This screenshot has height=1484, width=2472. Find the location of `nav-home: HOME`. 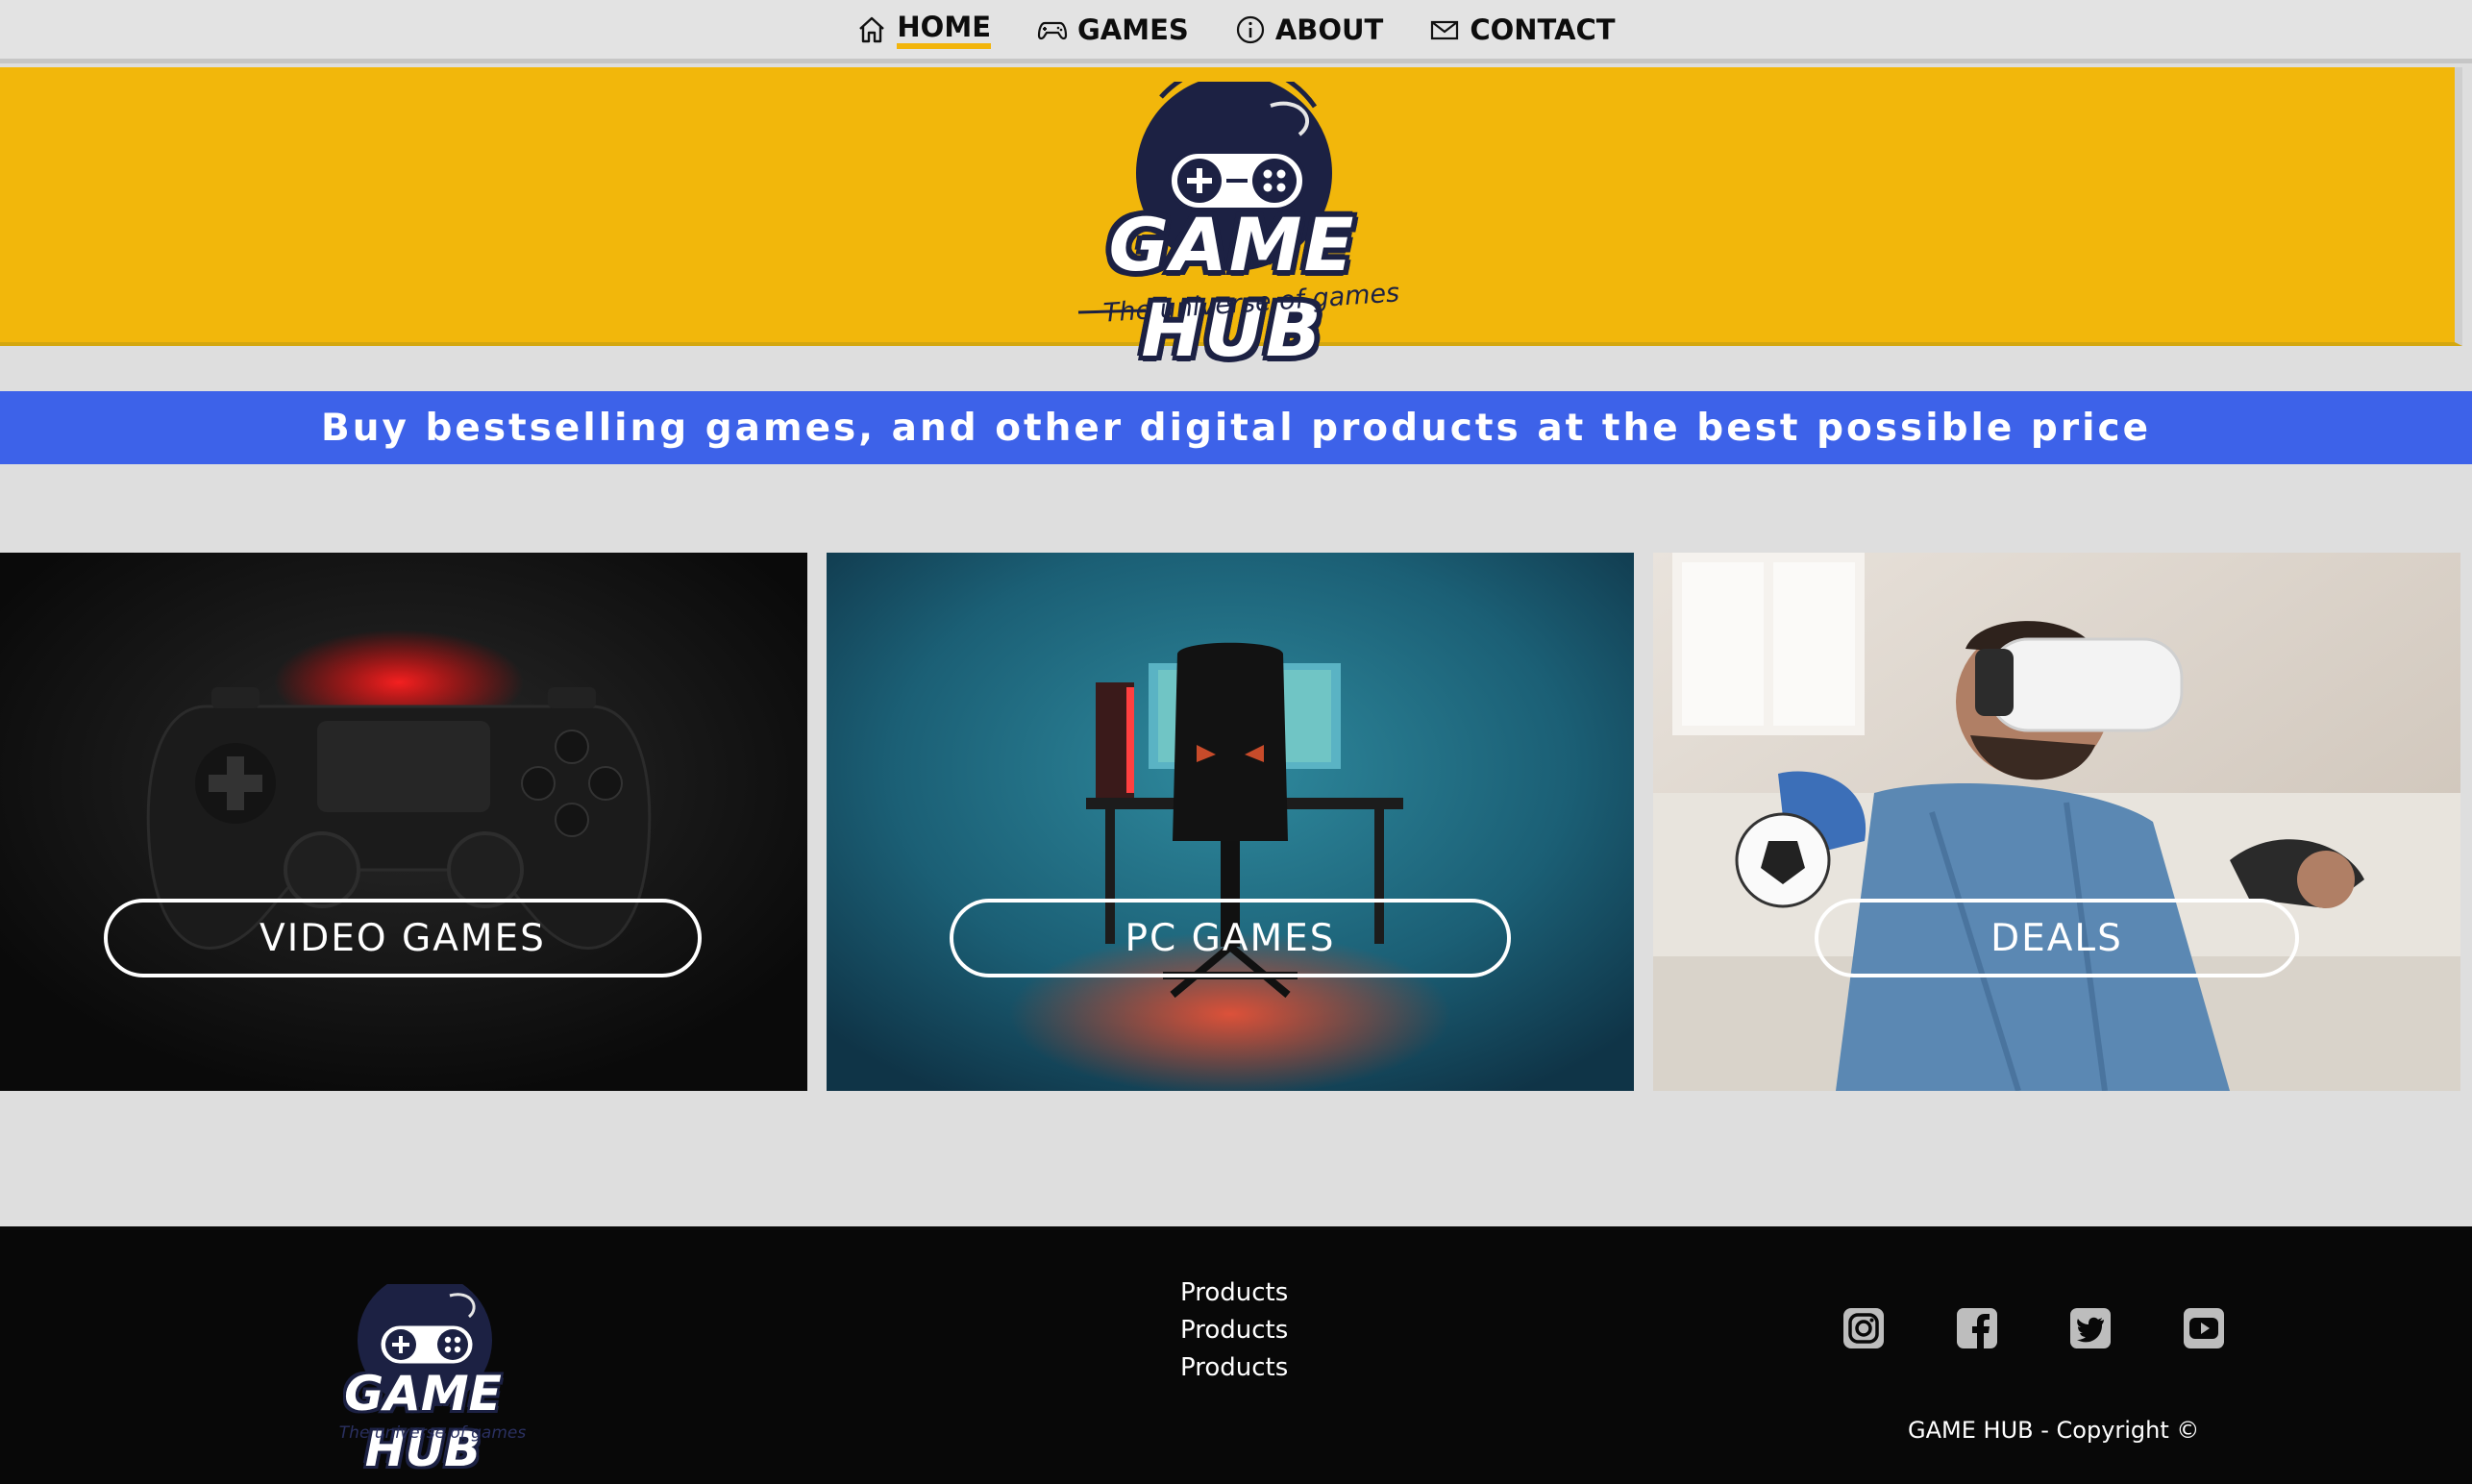

nav-home: HOME is located at coordinates (923, 30).